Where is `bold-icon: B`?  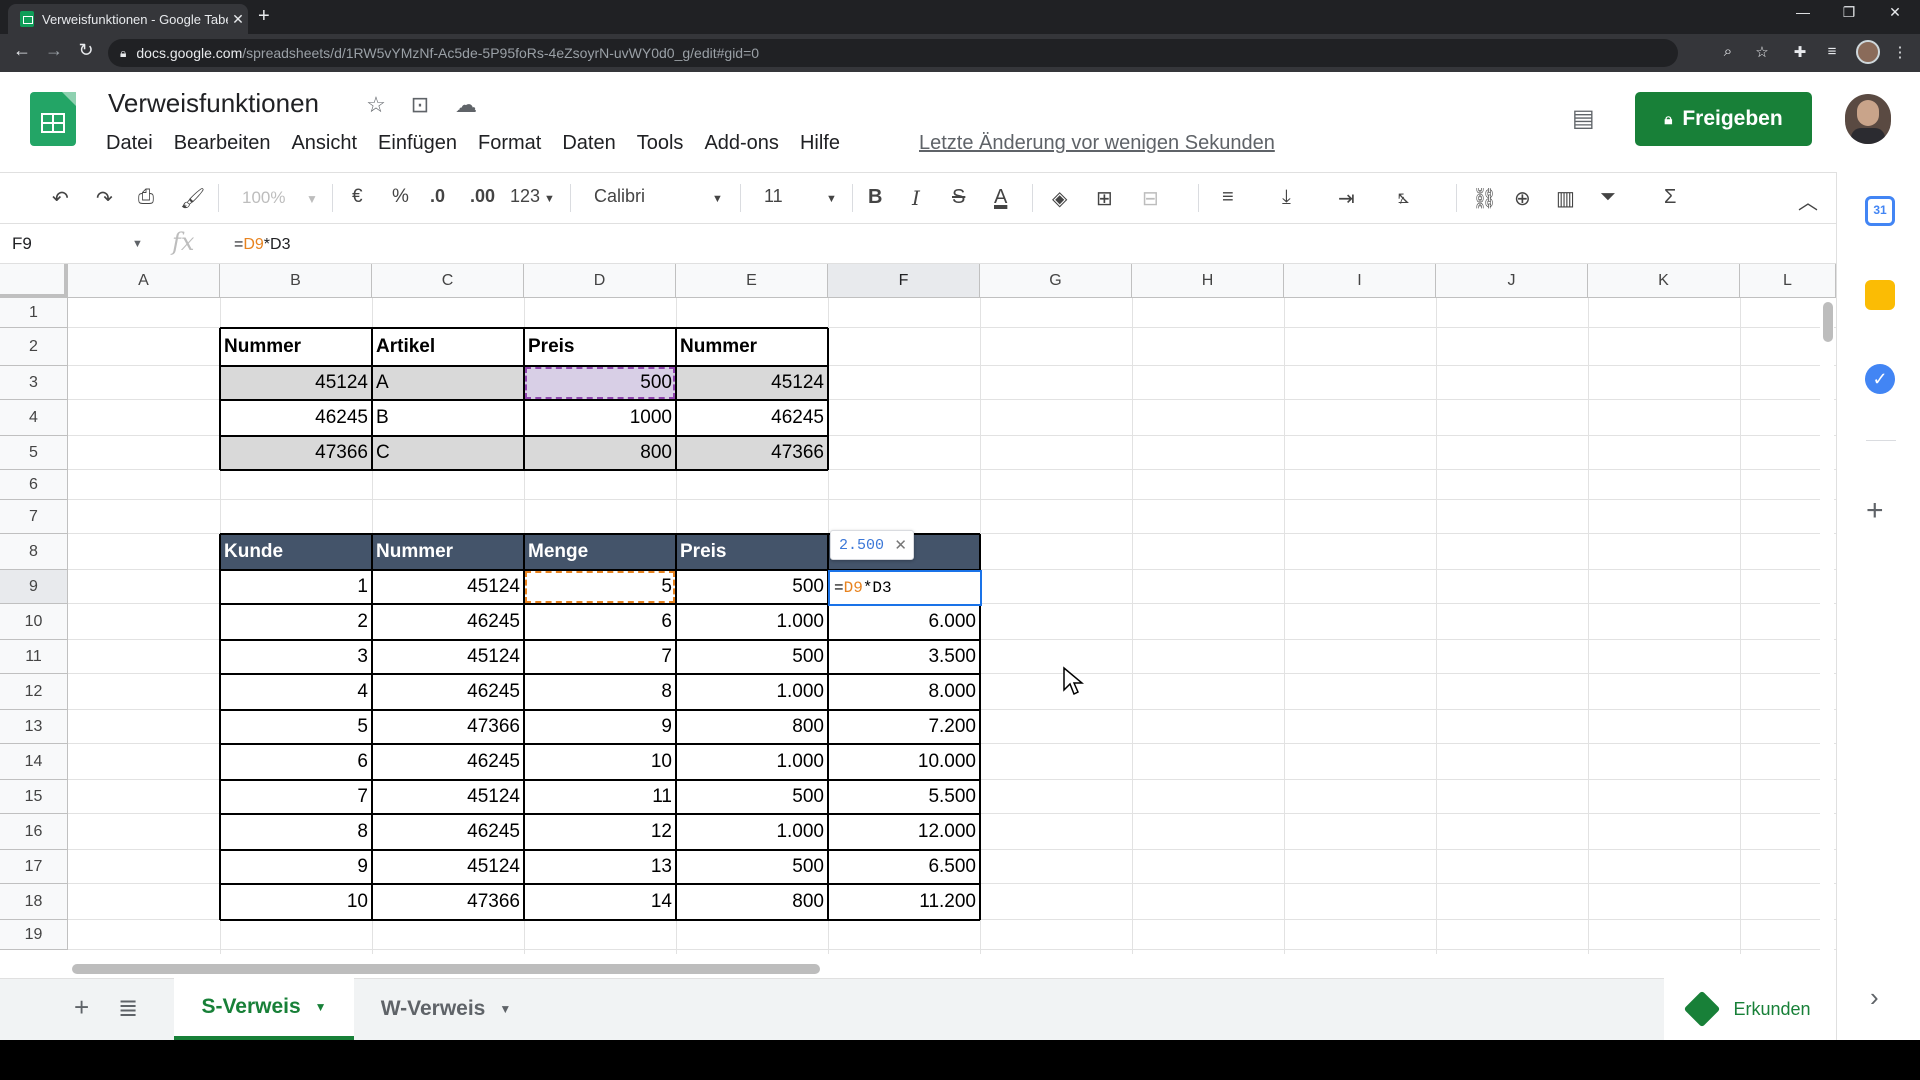
bold-icon: B is located at coordinates (875, 197).